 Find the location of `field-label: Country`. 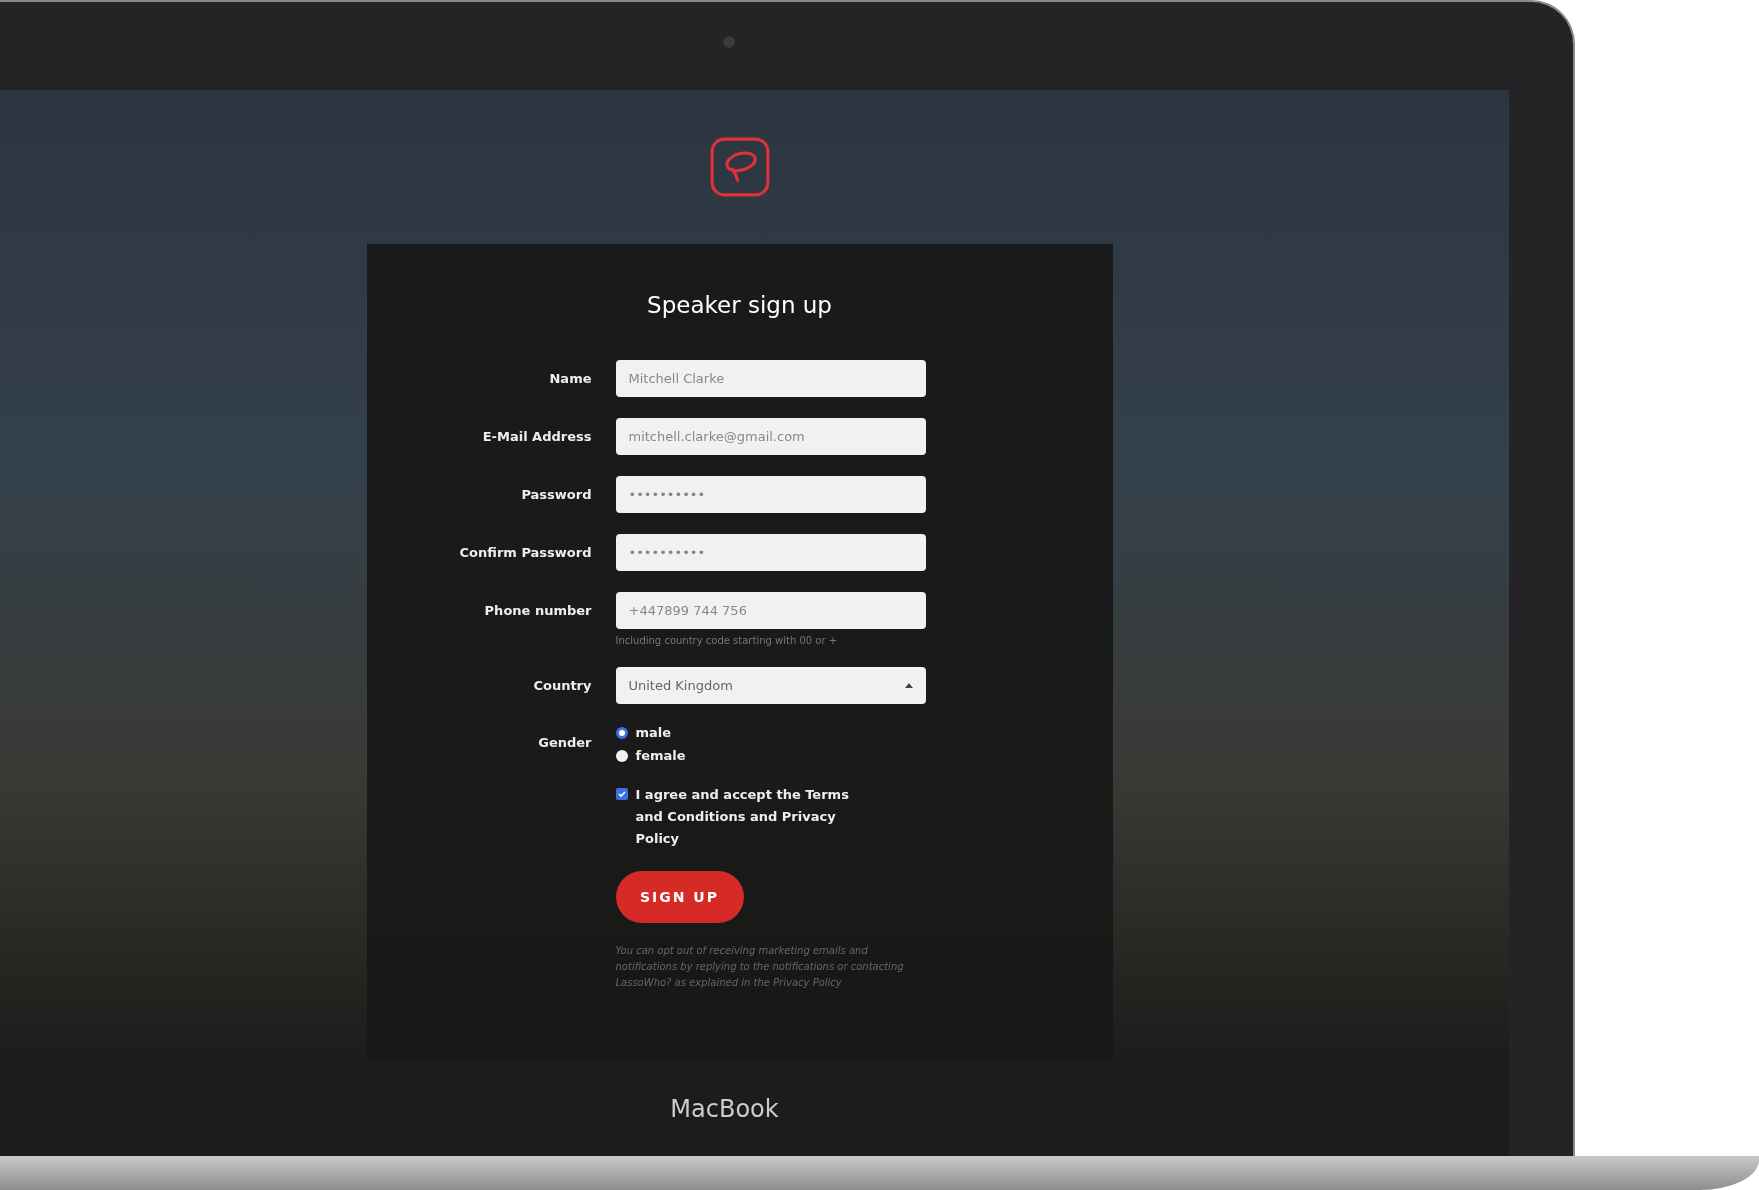

field-label: Country is located at coordinates (562, 686).